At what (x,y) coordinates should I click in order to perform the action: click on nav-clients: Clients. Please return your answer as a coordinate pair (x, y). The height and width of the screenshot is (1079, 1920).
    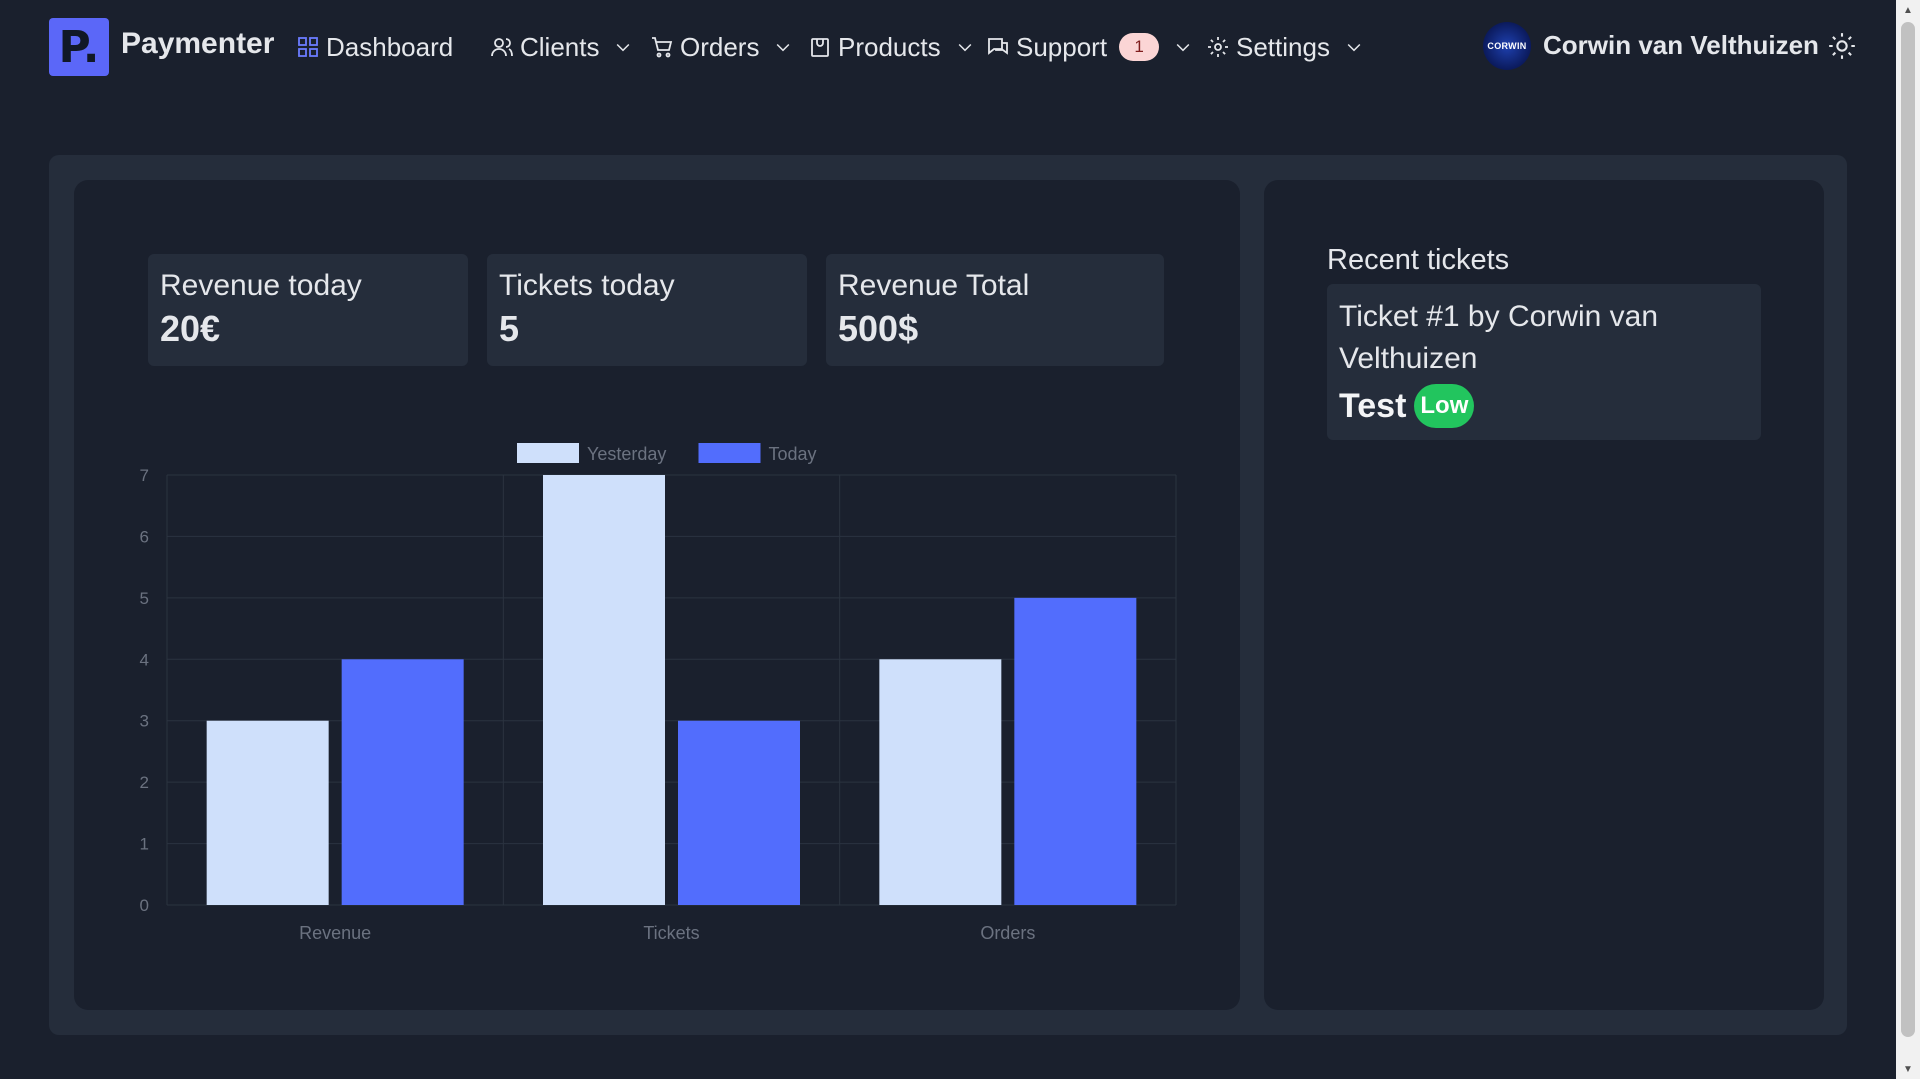
    Looking at the image, I should click on (561, 47).